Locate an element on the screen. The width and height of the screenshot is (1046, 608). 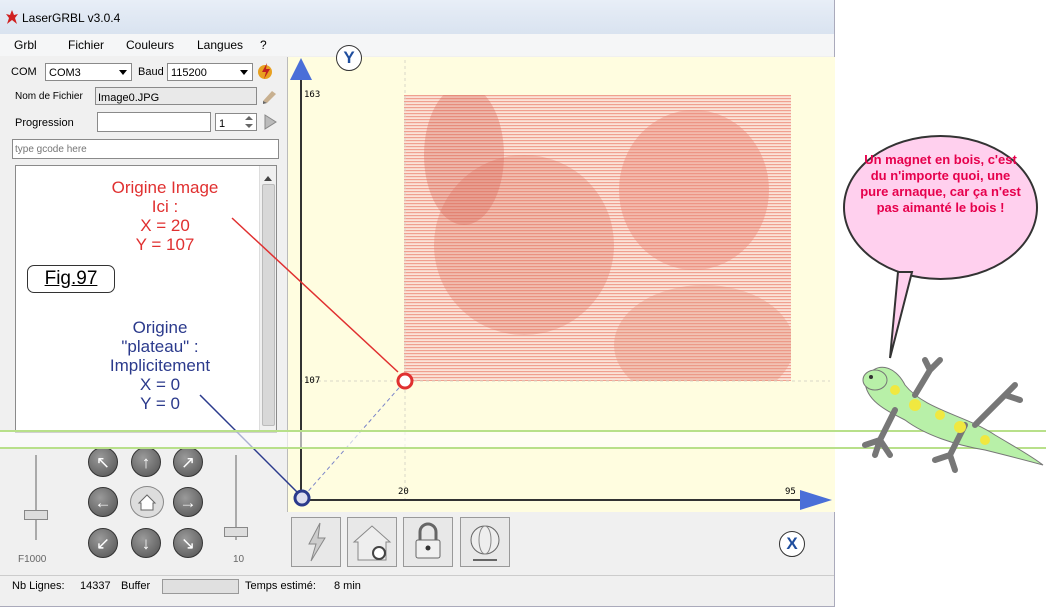
image-origin-connector is located at coordinates (315, 295).